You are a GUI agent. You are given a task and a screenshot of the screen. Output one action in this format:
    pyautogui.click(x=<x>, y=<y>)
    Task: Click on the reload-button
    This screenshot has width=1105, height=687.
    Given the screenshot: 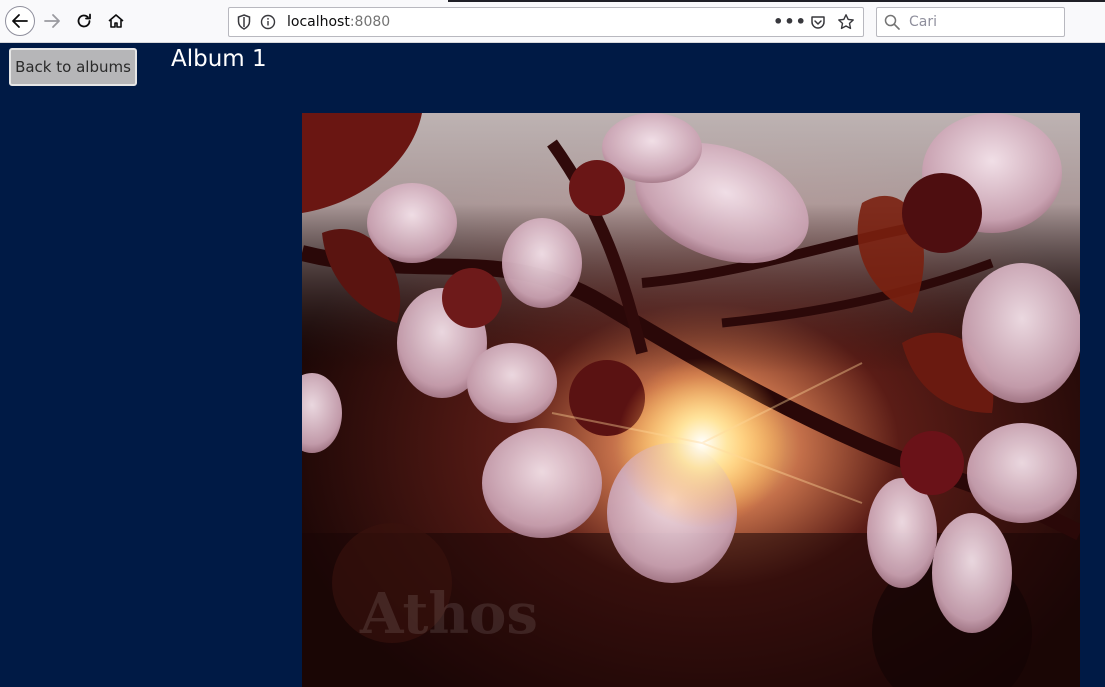 What is the action you would take?
    pyautogui.click(x=84, y=21)
    